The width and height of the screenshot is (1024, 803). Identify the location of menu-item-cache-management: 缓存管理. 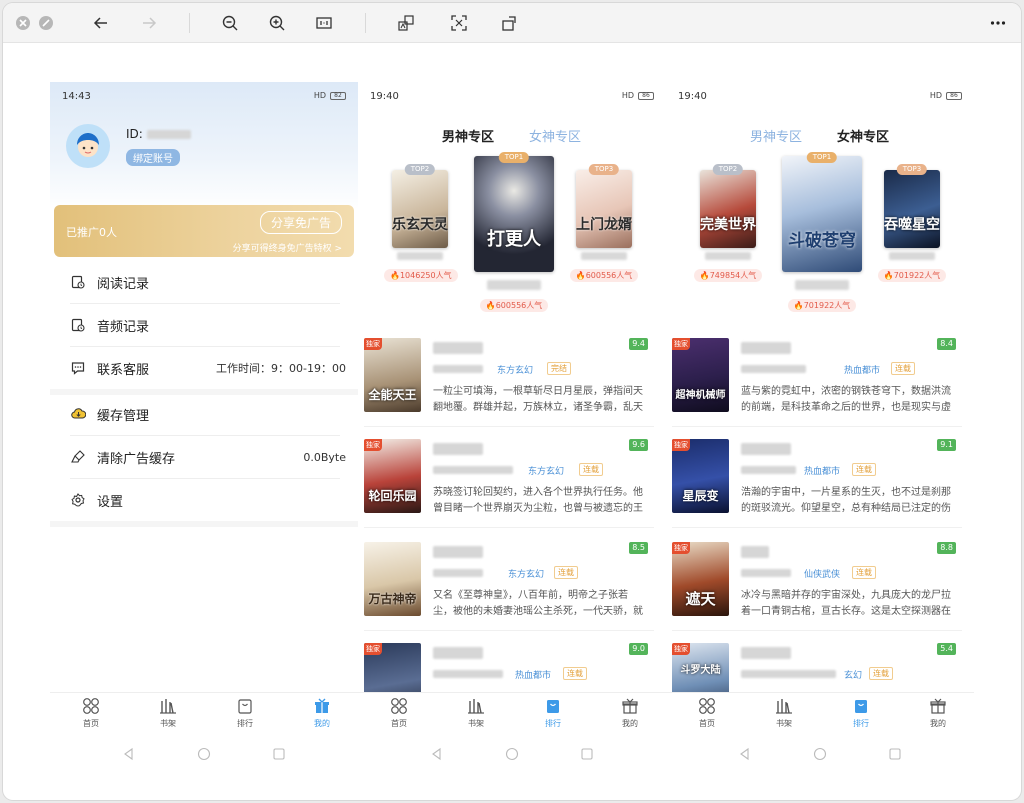
(204, 414).